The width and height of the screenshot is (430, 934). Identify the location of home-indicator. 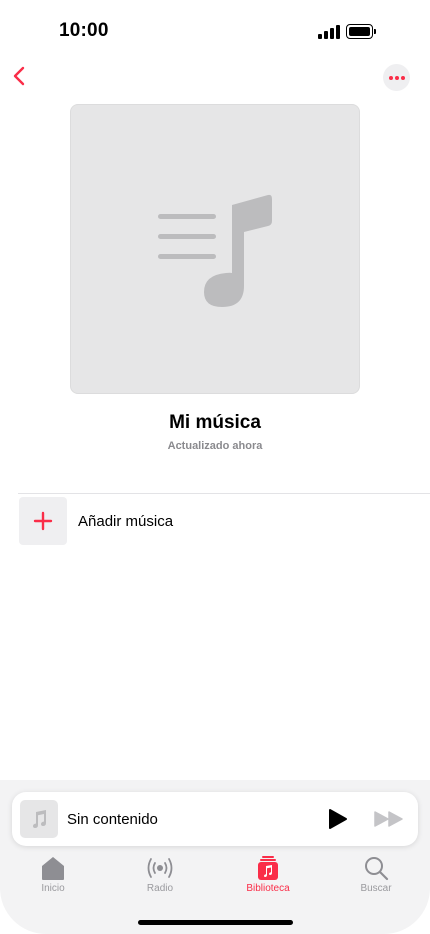
(215, 922).